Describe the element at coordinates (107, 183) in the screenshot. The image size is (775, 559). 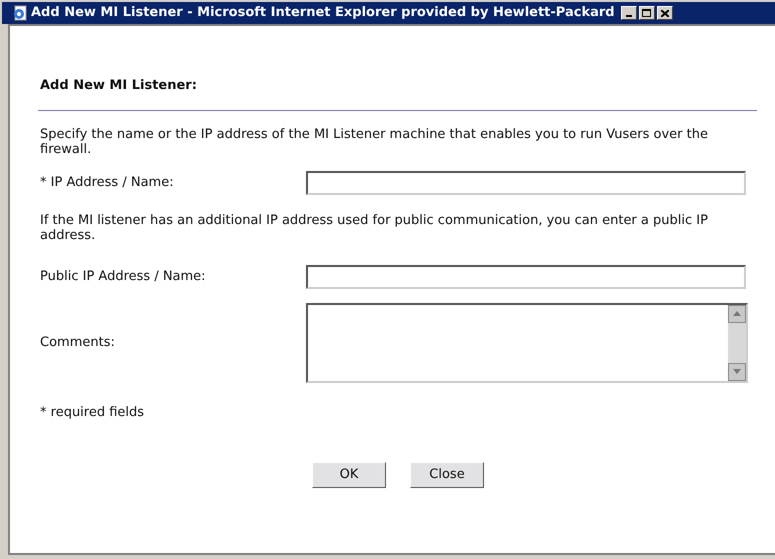
I see `field-label: * IP Address / Name:` at that location.